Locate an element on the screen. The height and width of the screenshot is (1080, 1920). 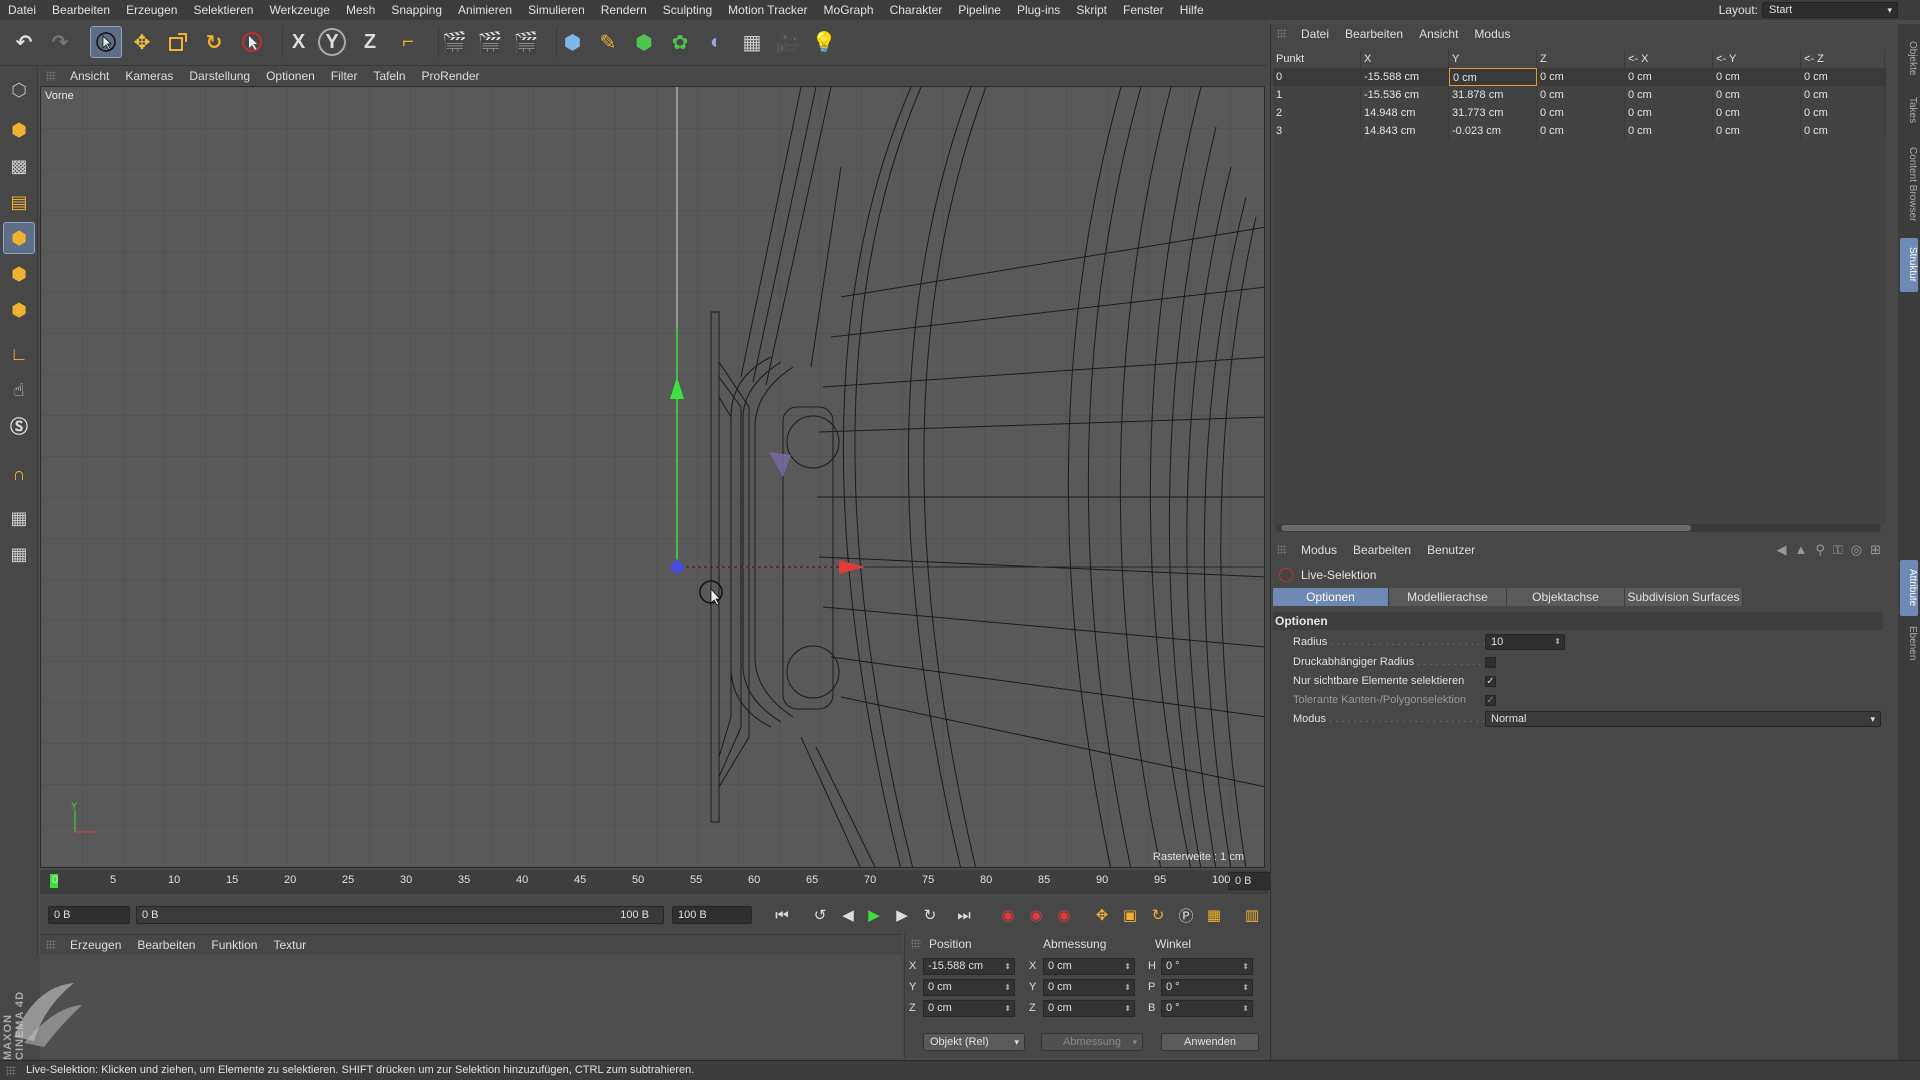
tab-subdivision-surfaces: Subdivision Surfaces is located at coordinates (1684, 597).